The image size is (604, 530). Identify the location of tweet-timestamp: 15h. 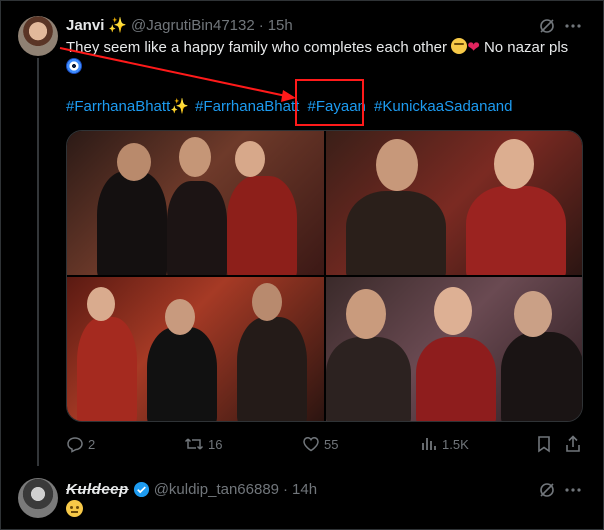
(280, 25).